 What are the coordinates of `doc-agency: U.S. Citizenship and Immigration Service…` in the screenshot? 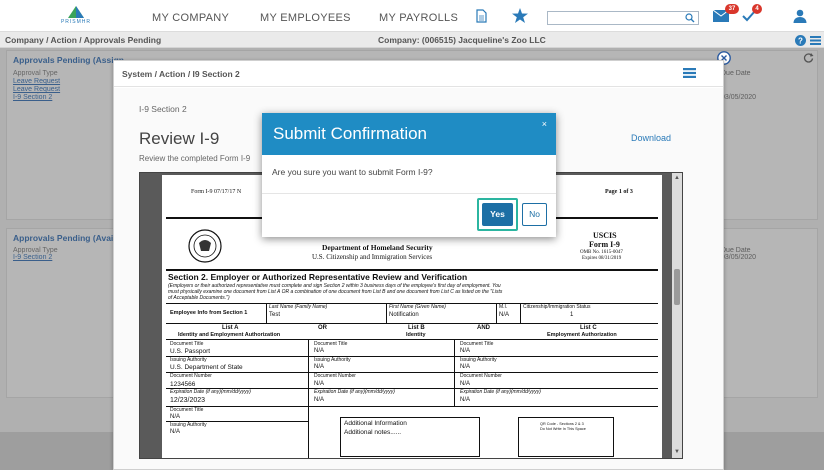 It's located at (372, 257).